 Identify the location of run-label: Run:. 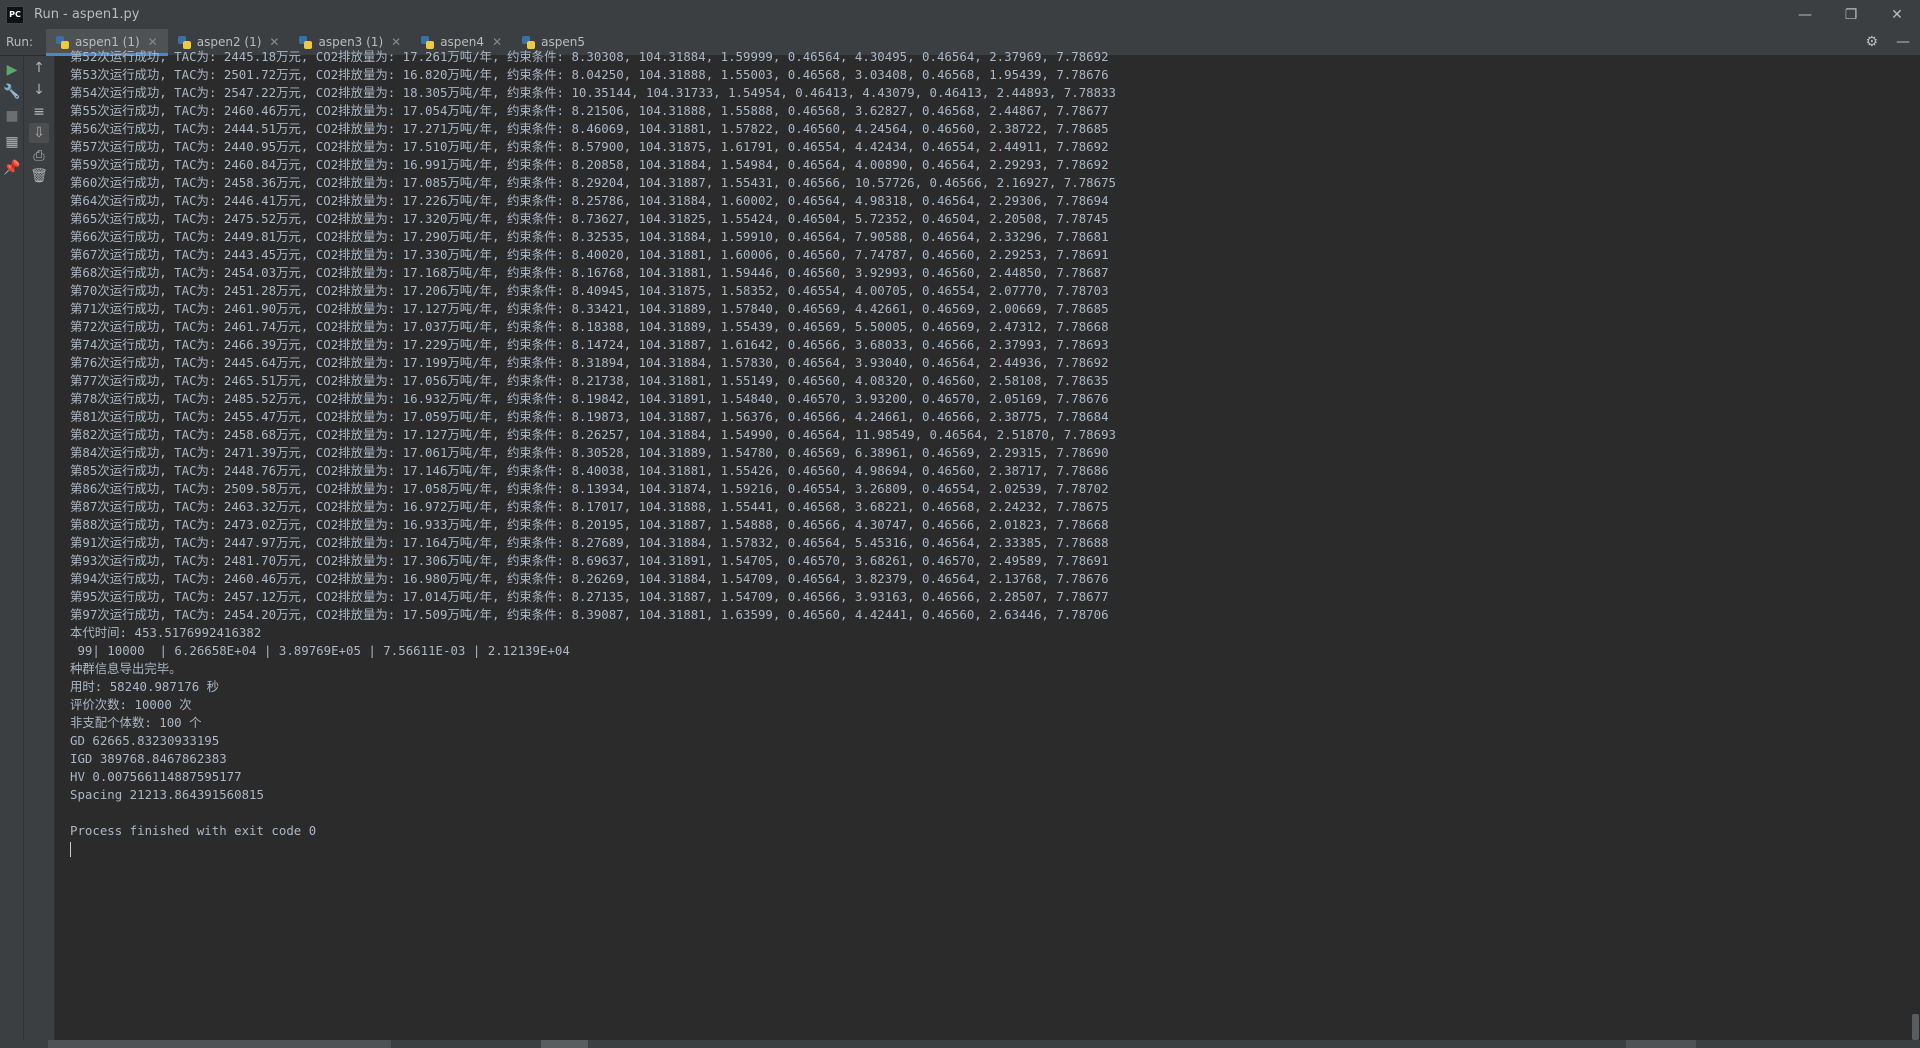
(20, 42).